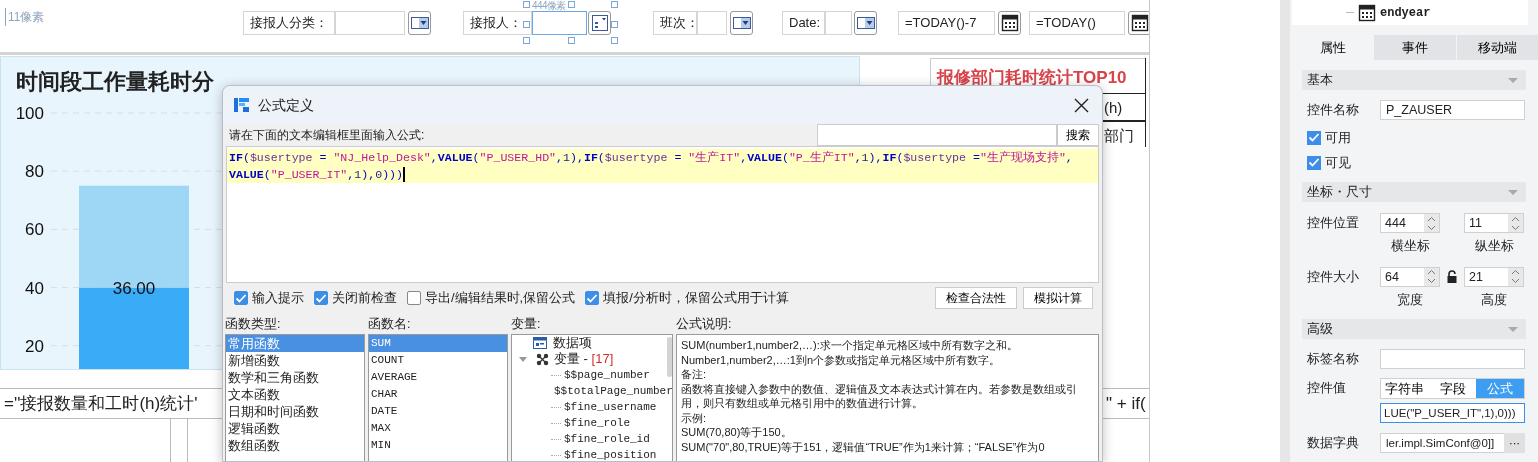 This screenshot has width=1538, height=462. I want to click on tree-item-label: $fine_username, so click(610, 407).